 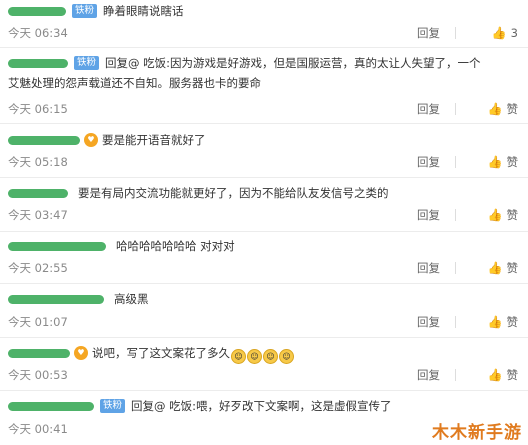 What do you see at coordinates (263, 322) in the screenshot?
I see `comment-6-meta: 今天 01:07 回复 👍 赞` at bounding box center [263, 322].